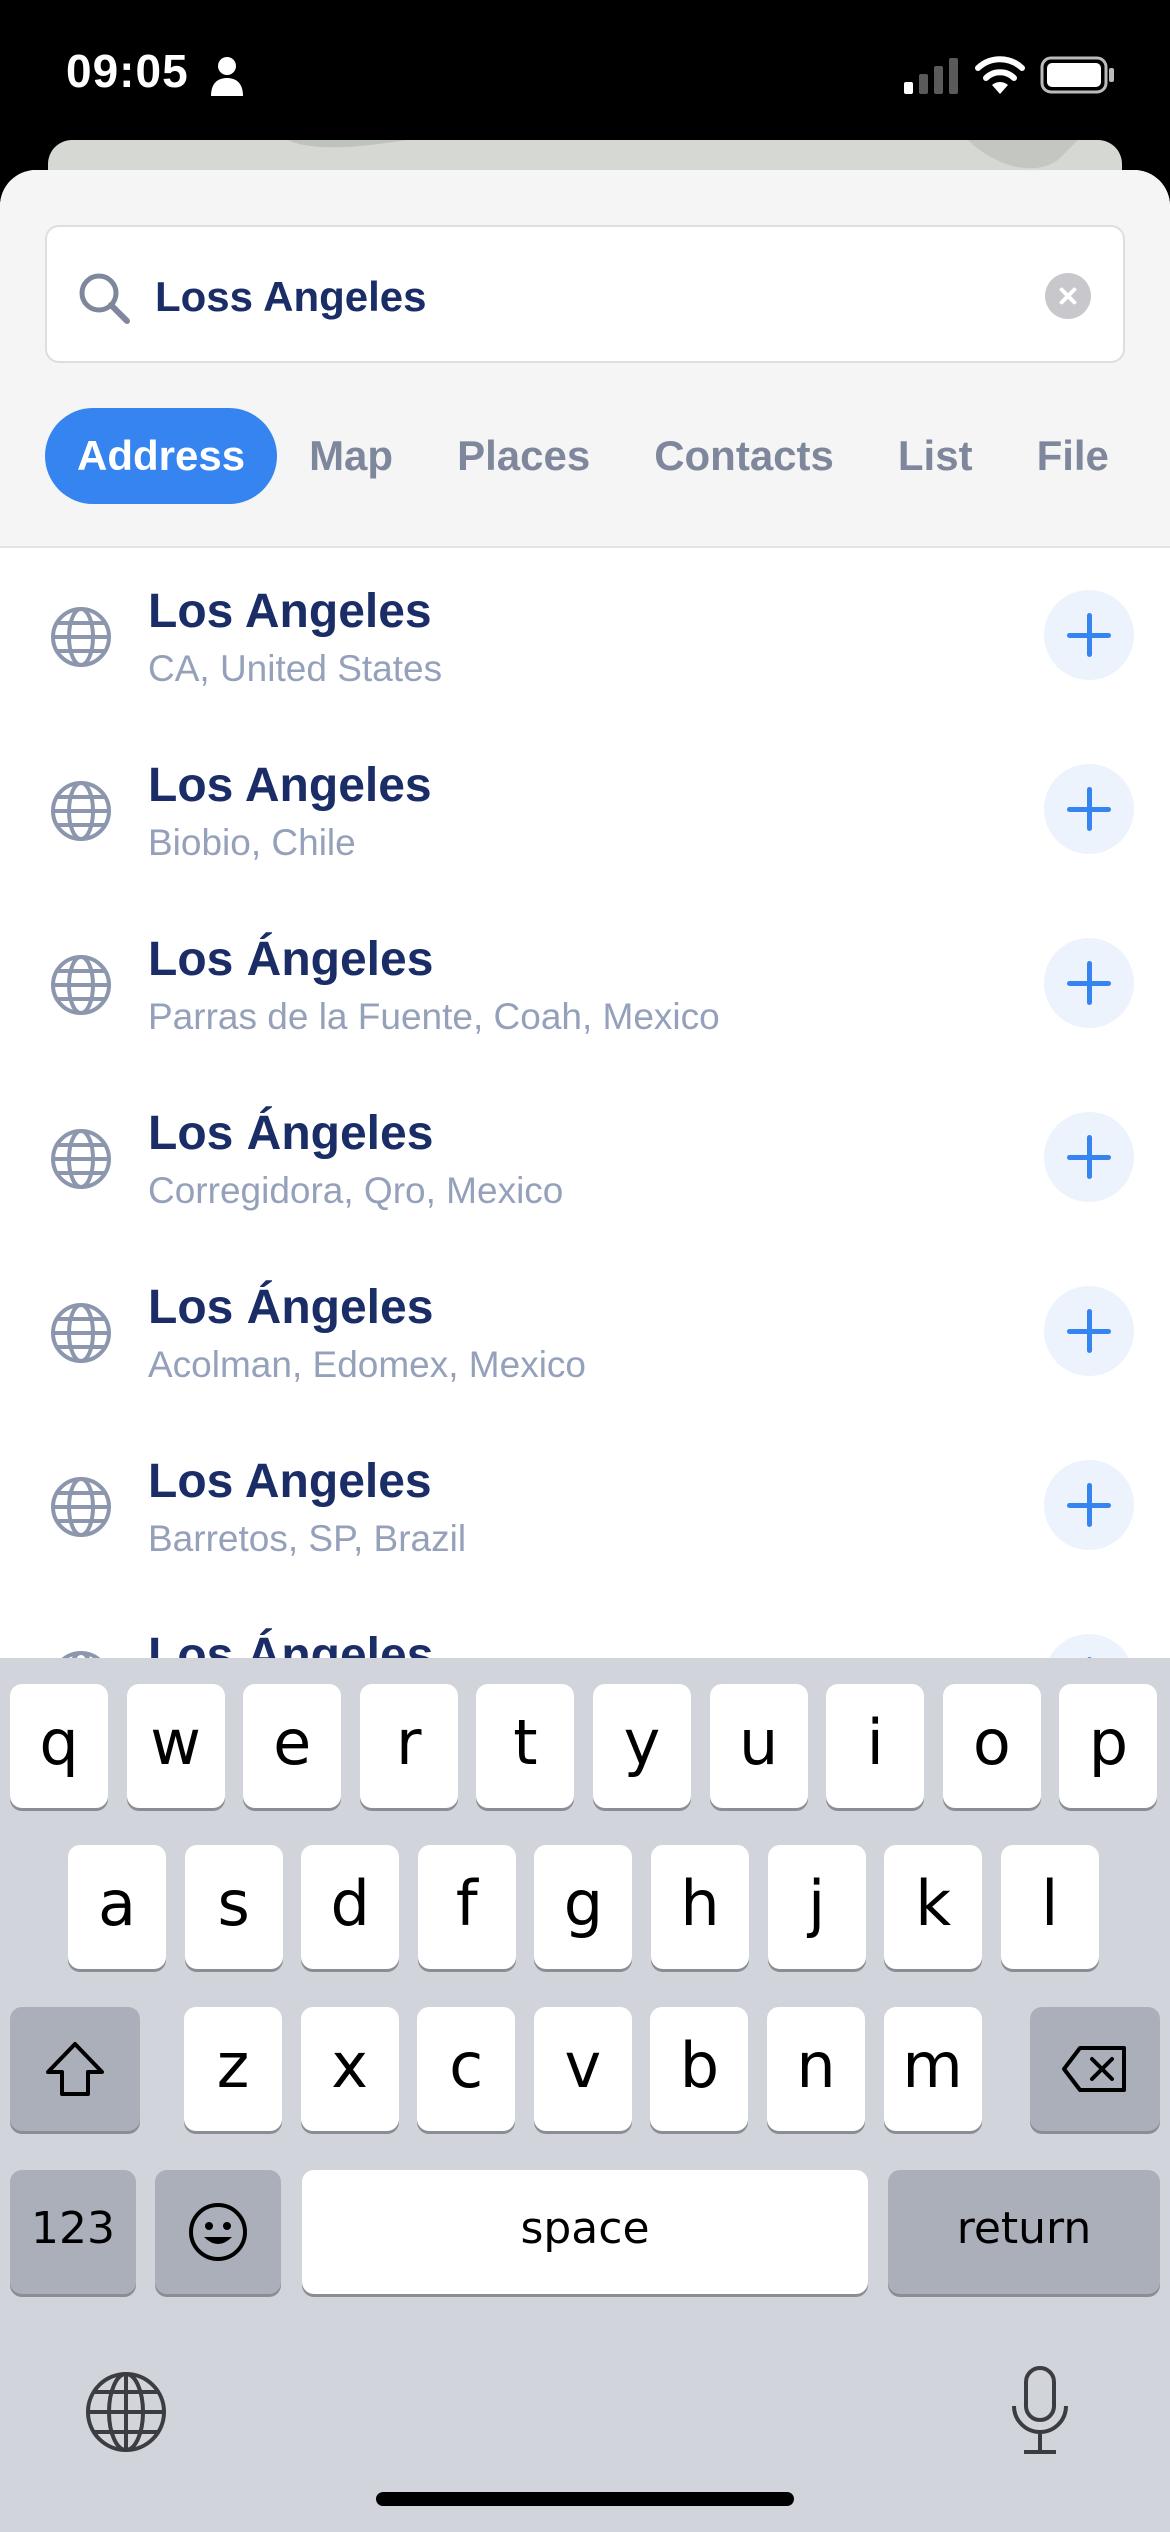 This screenshot has height=2532, width=1170. What do you see at coordinates (307, 1538) in the screenshot?
I see `result-subtitle: Barretos, SP, Brazil` at bounding box center [307, 1538].